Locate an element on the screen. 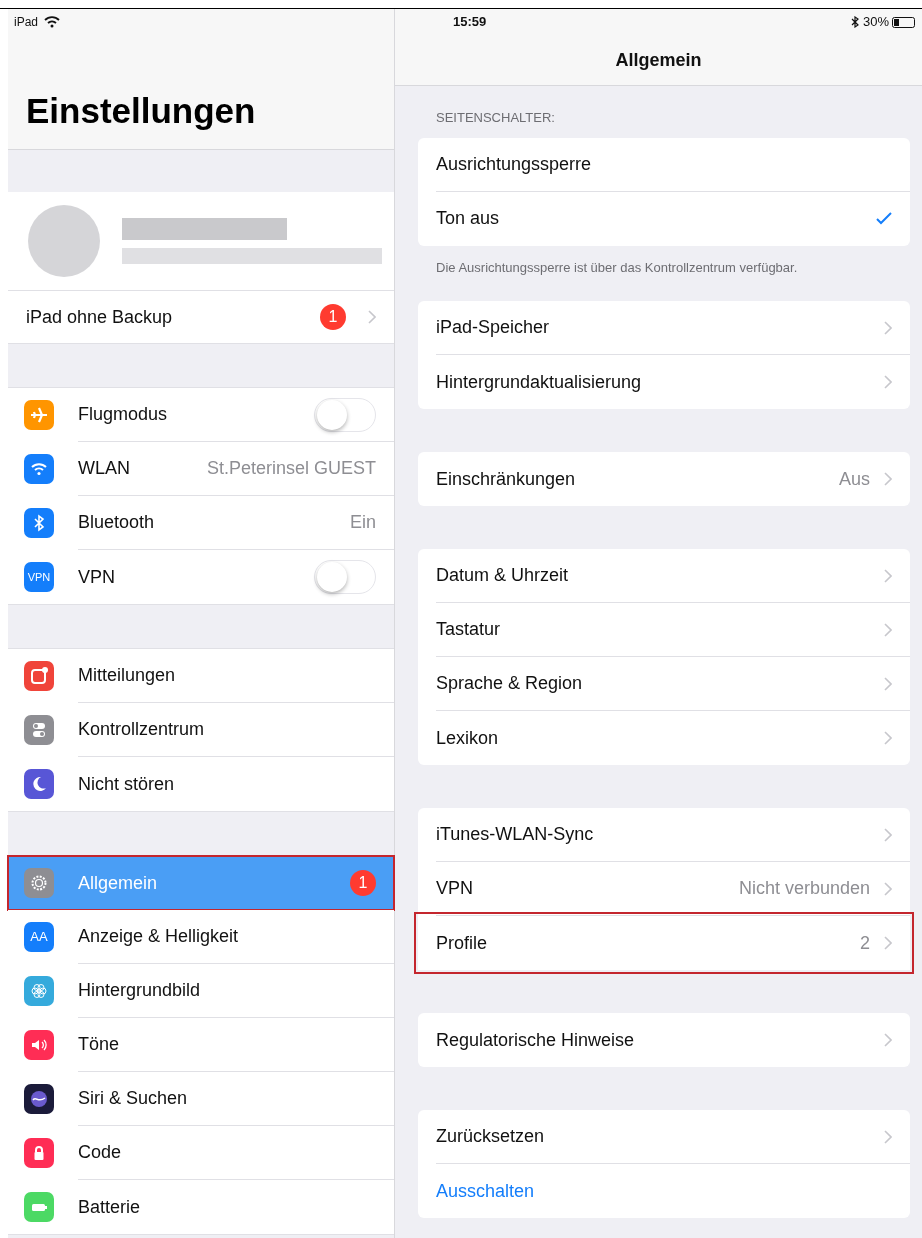 This screenshot has height=1238, width=922. settings-row: iPad-Speicher is located at coordinates (664, 328).